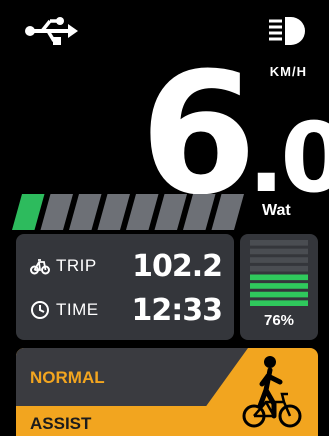  I want to click on speed-decimal: .0, so click(288, 158).